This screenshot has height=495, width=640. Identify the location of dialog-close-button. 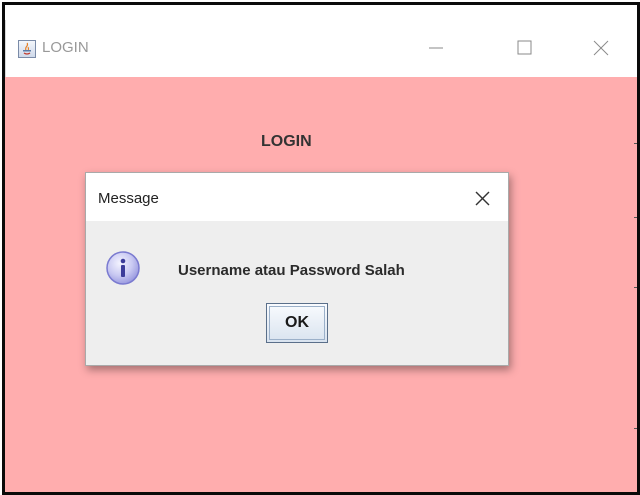
(482, 199).